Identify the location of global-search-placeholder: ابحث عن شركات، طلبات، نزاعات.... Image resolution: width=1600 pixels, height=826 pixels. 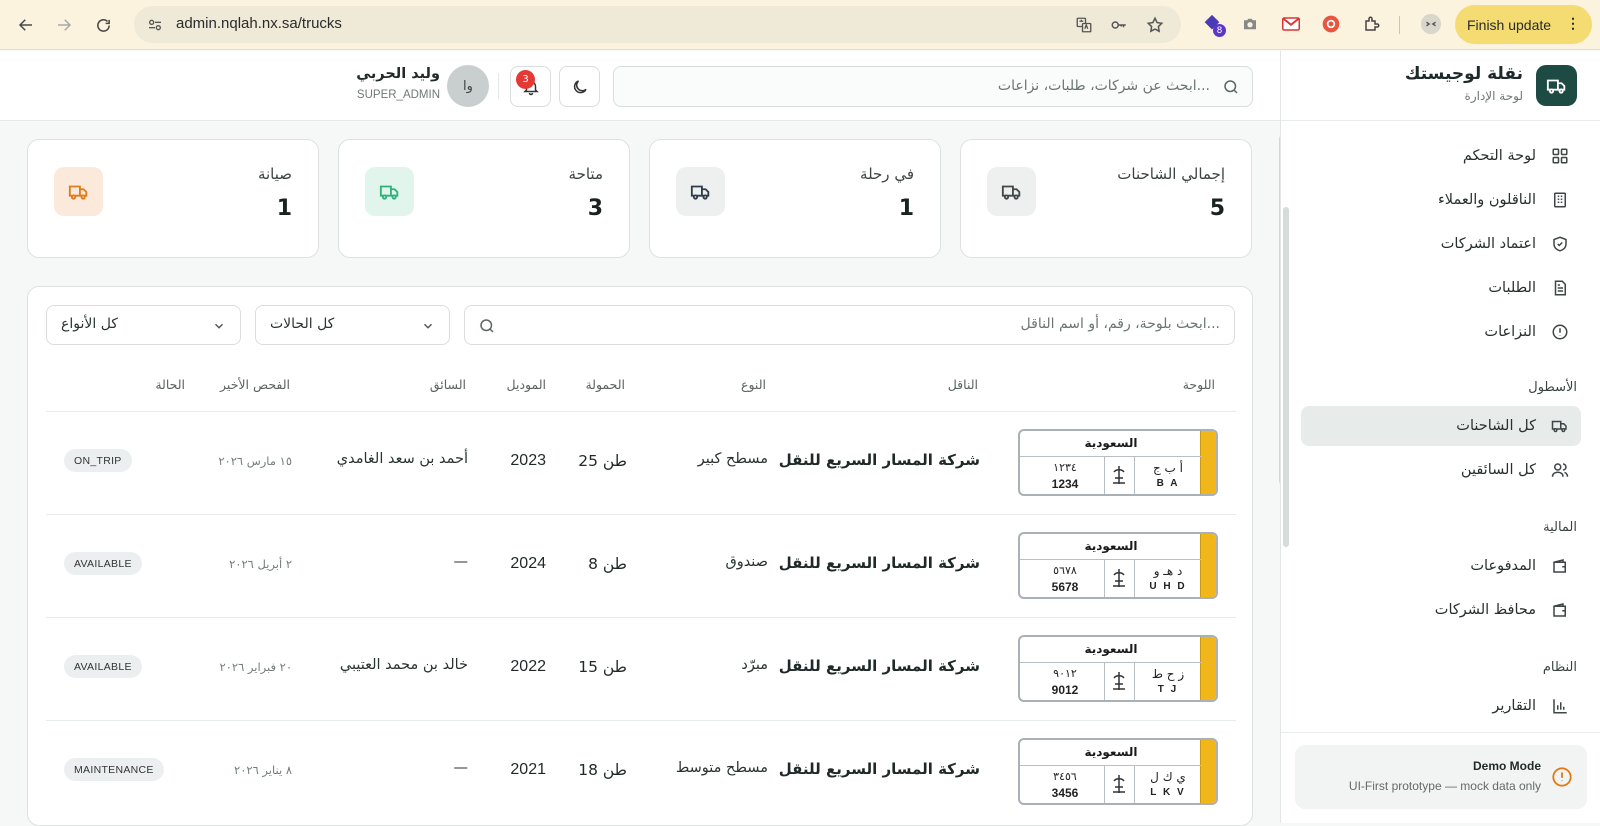
(1103, 86).